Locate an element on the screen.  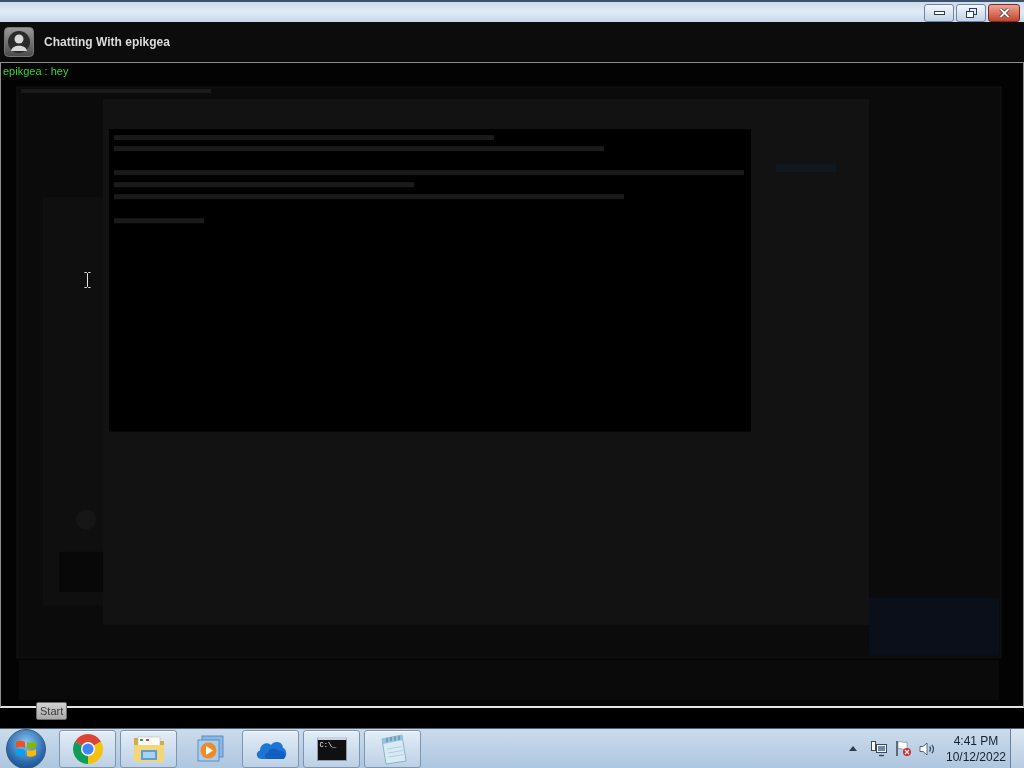
clock-time: 4:41 PM is located at coordinates (976, 740).